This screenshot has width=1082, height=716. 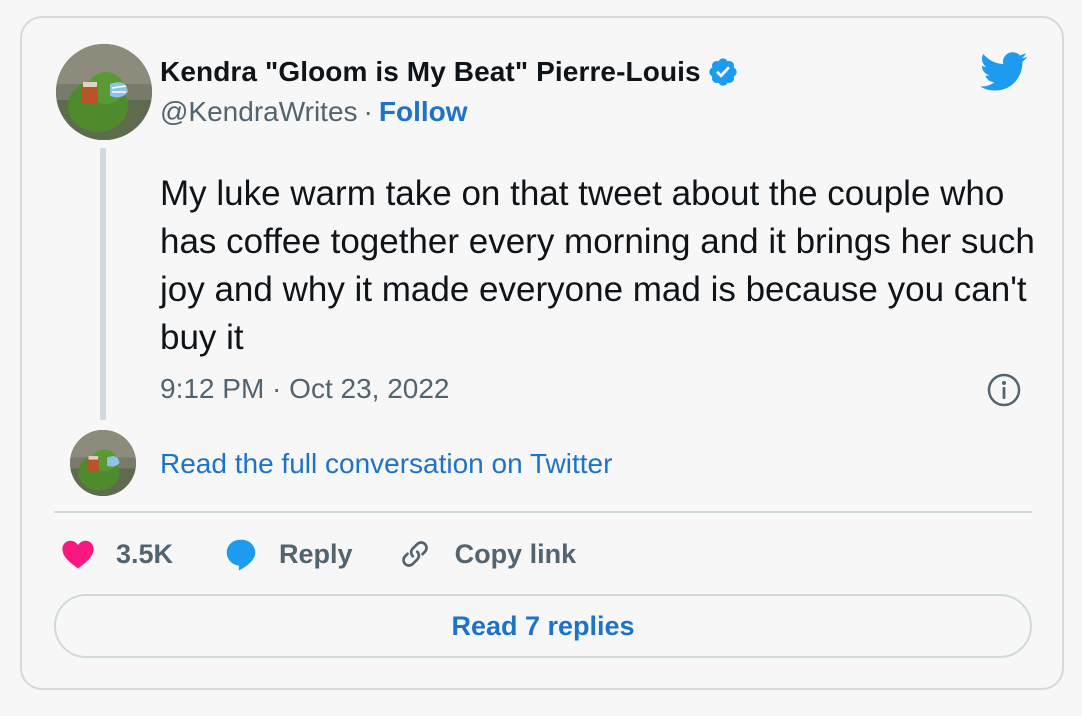 I want to click on author-display-name: Kendra "Gloom is My Beat" Pierre-Louis, so click(x=430, y=72).